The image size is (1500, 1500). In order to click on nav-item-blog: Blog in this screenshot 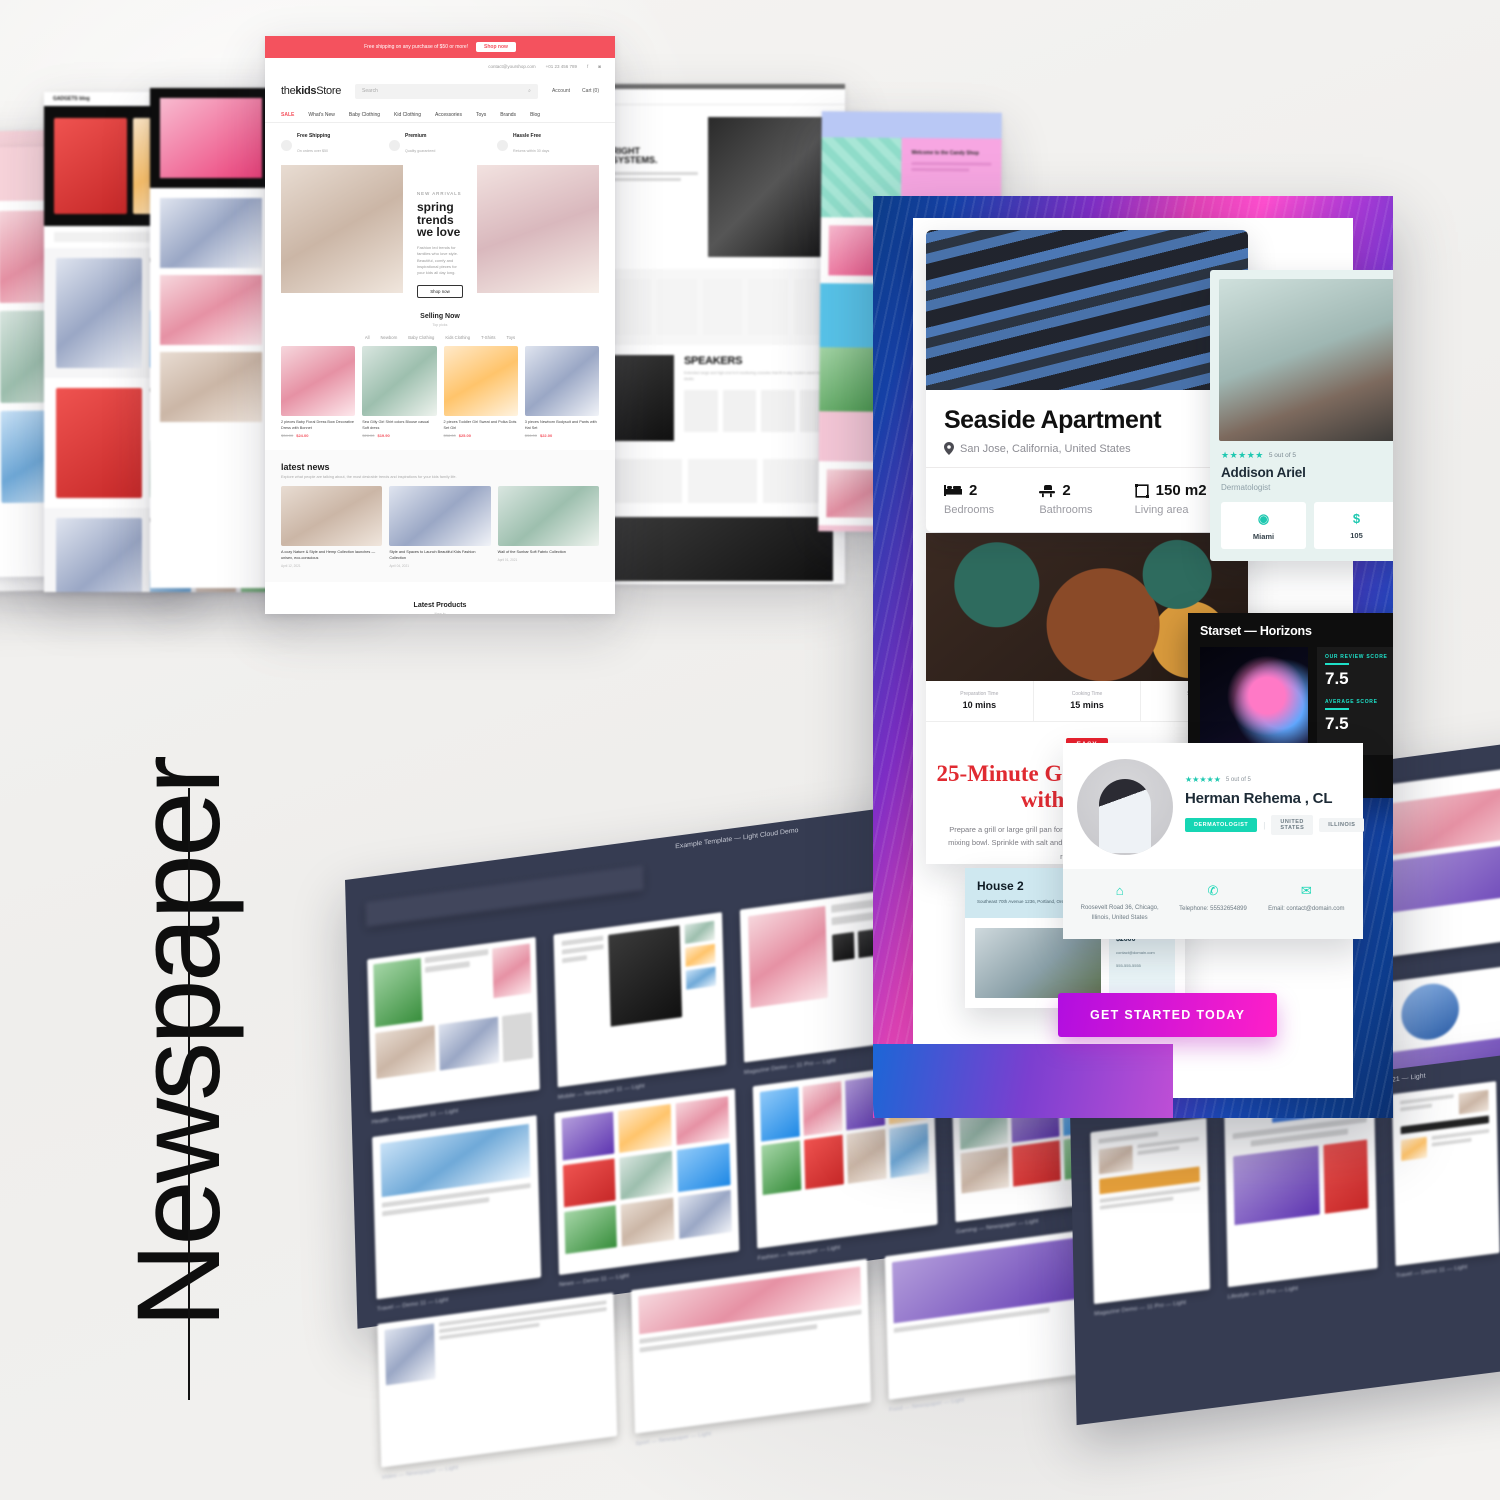, I will do `click(535, 115)`.